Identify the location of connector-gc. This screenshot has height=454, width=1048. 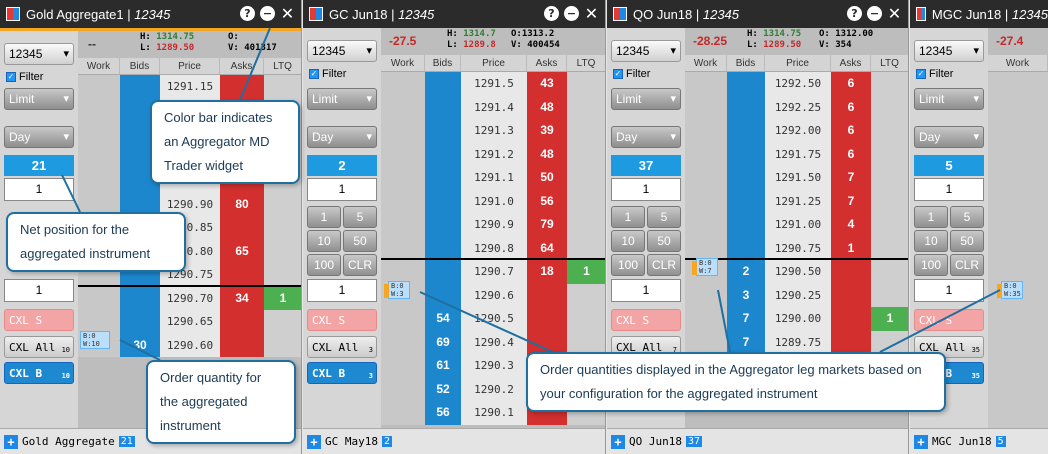
(495, 326).